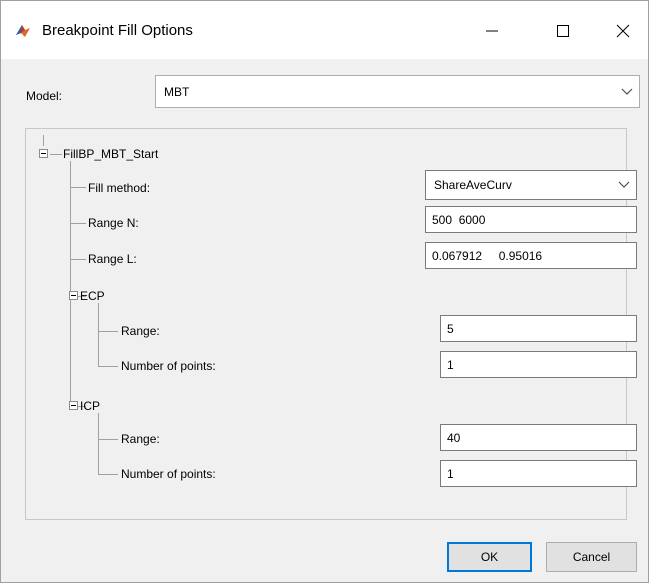 The height and width of the screenshot is (583, 649). What do you see at coordinates (538, 437) in the screenshot?
I see `icp-range-input` at bounding box center [538, 437].